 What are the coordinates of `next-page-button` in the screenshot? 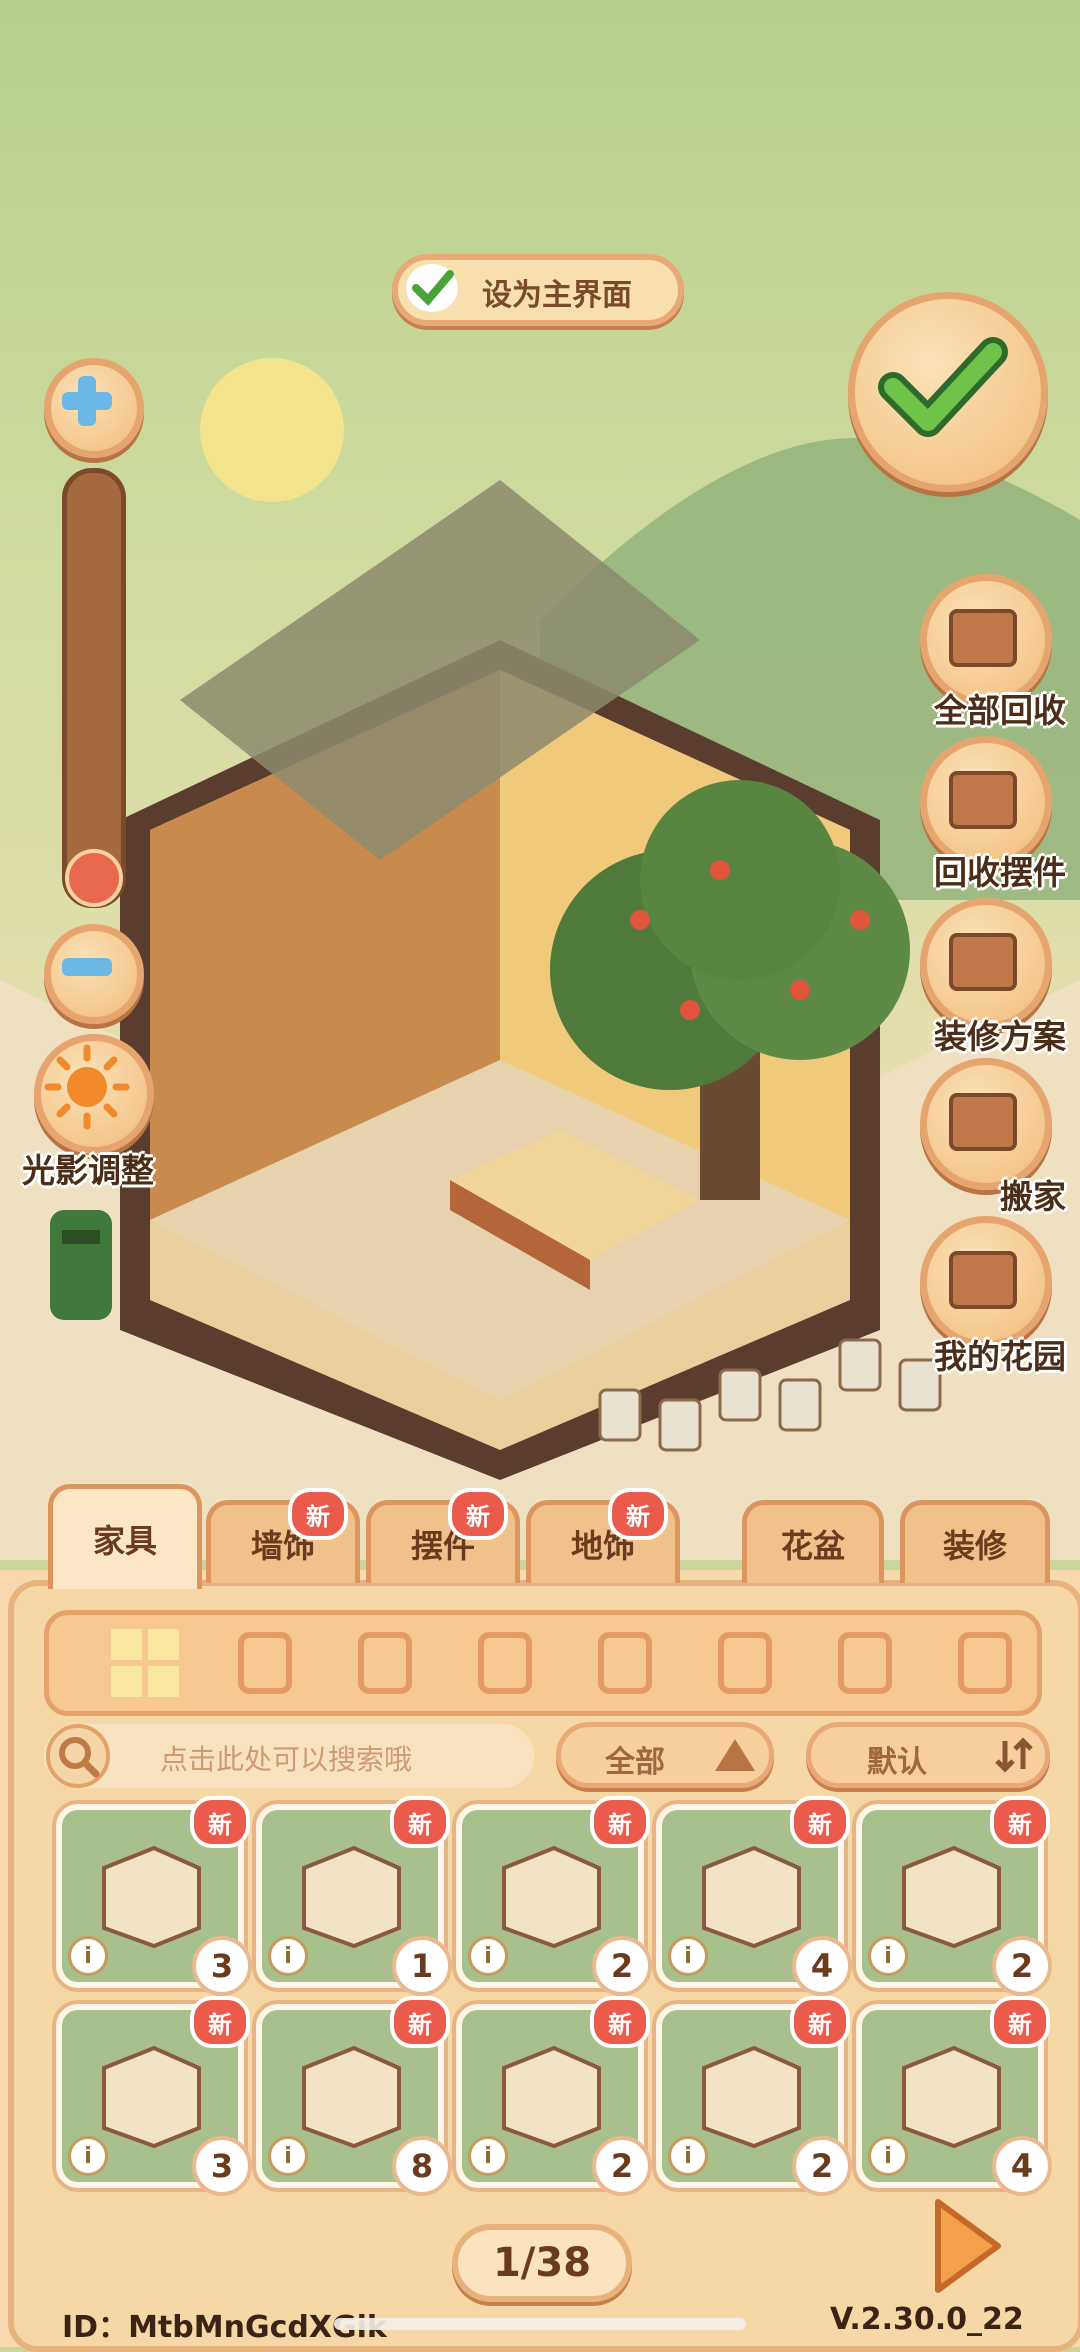 It's located at (966, 2246).